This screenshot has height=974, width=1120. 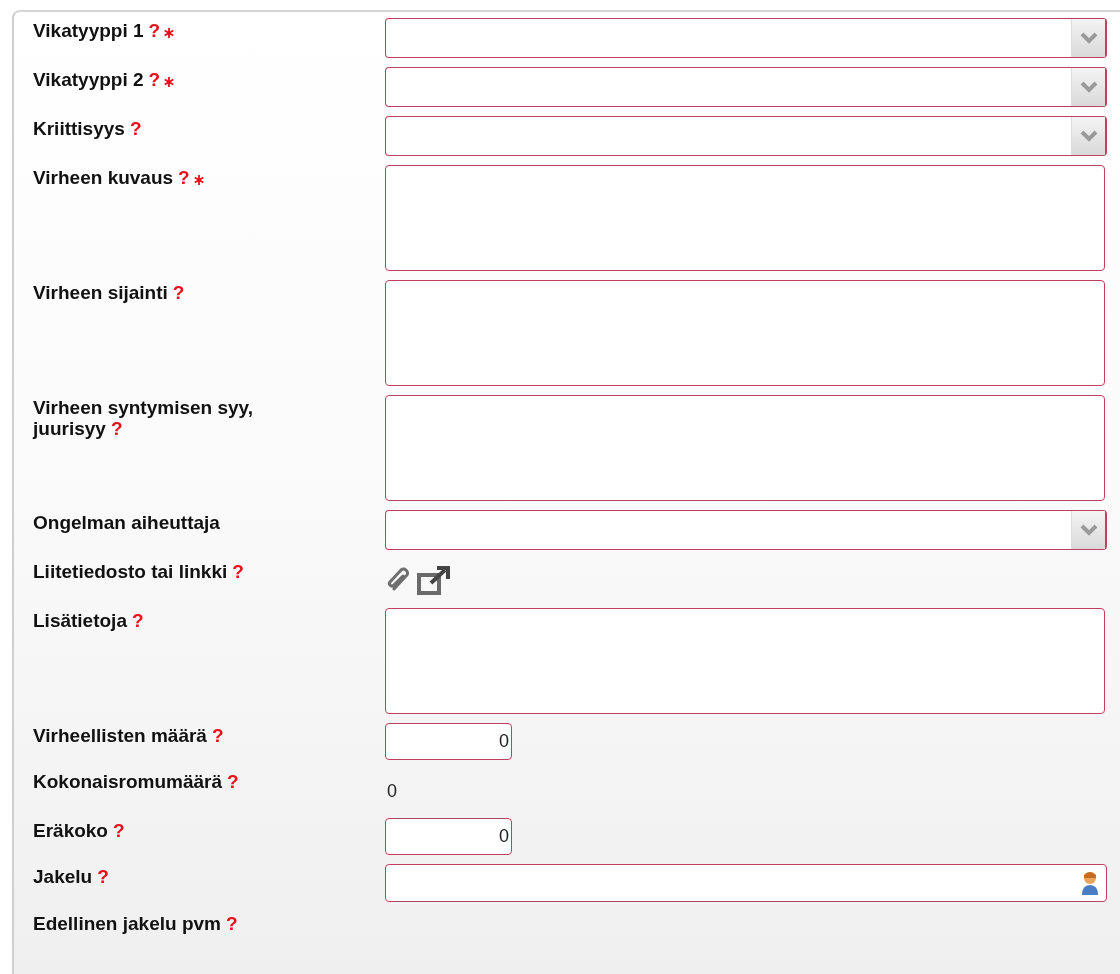 I want to click on external-link-icon, so click(x=434, y=580).